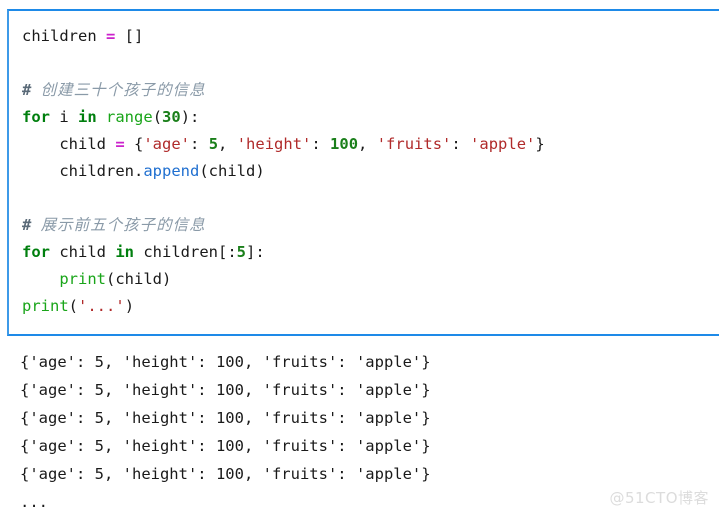 This screenshot has height=516, width=719. I want to click on code-token: {, so click(134, 144).